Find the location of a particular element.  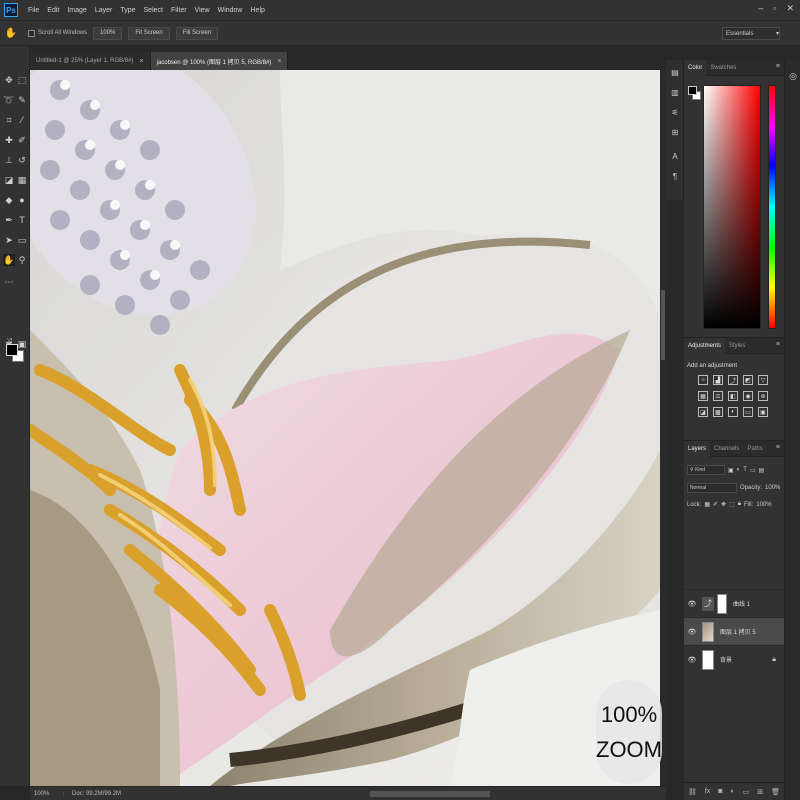

character-icon: ¶ is located at coordinates (675, 176).